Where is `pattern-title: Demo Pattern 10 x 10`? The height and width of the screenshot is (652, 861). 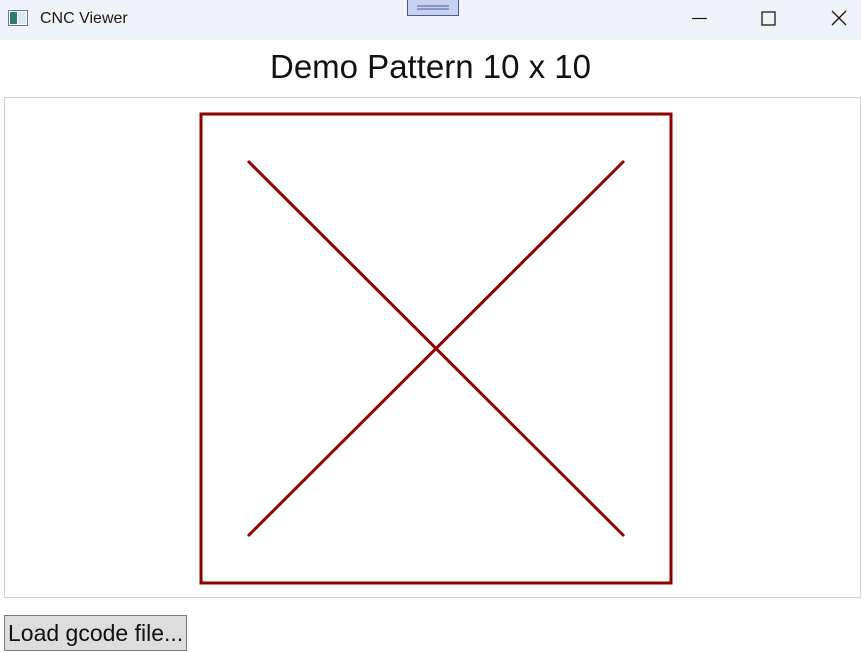 pattern-title: Demo Pattern 10 x 10 is located at coordinates (430, 66).